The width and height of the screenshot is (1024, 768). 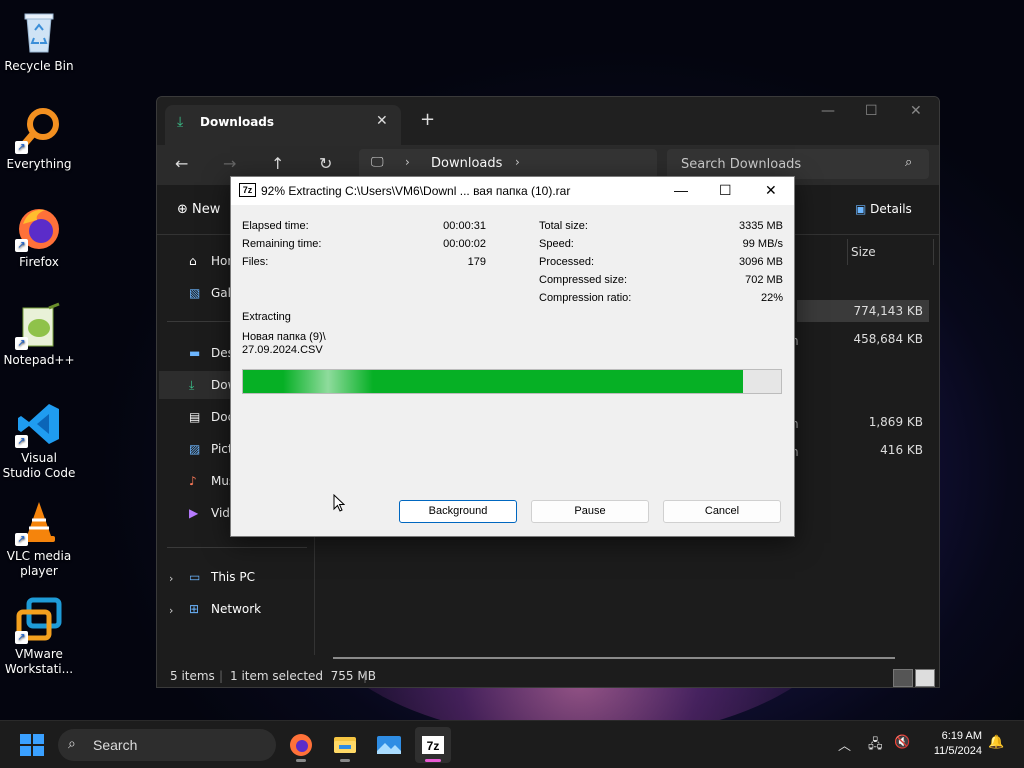 What do you see at coordinates (916, 111) in the screenshot?
I see `close-window-button: ✕` at bounding box center [916, 111].